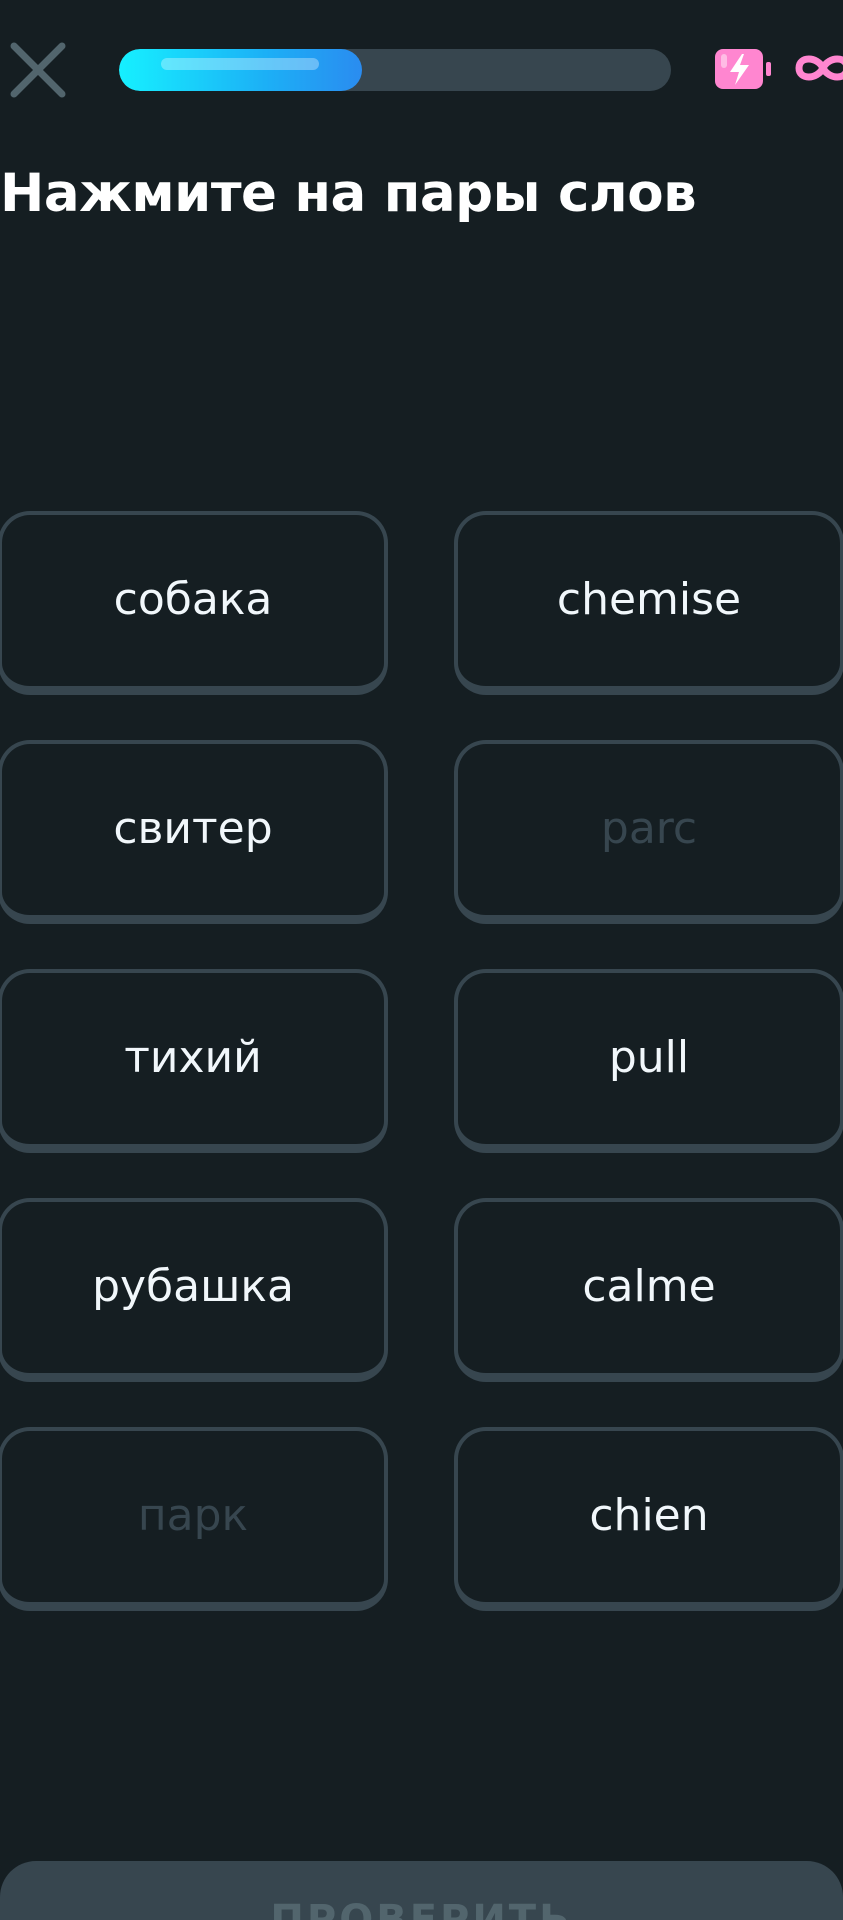  I want to click on word-tile-left-4: рубашка, so click(194, 1290).